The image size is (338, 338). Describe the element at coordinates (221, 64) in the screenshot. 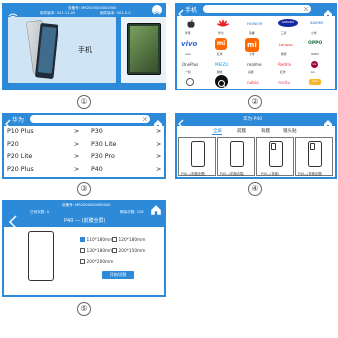

I see `meizu-logo-icon: MEIZU` at that location.